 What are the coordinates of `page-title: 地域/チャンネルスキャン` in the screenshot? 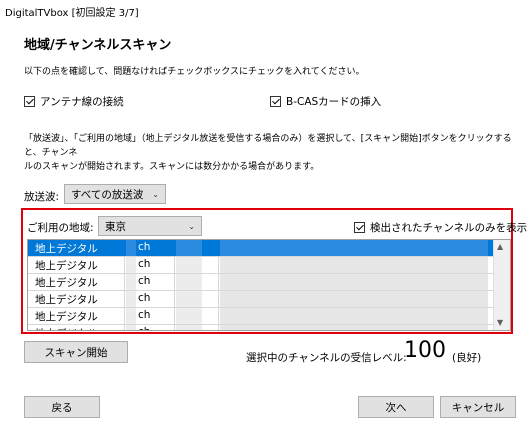 It's located at (98, 45).